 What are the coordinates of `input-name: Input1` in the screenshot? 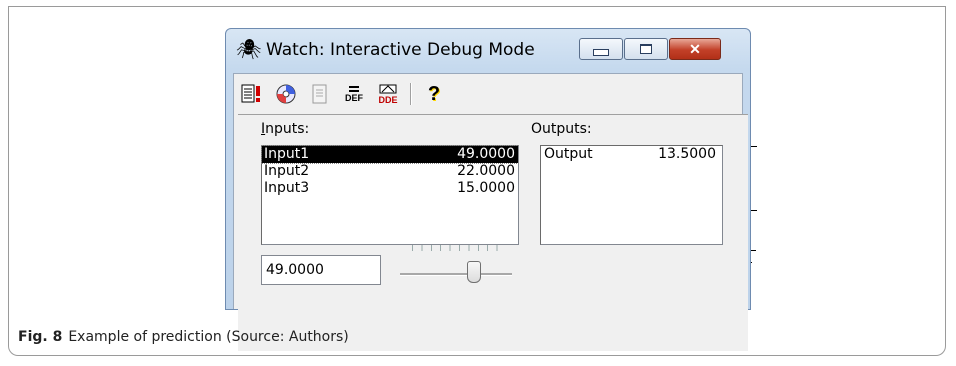 It's located at (287, 154).